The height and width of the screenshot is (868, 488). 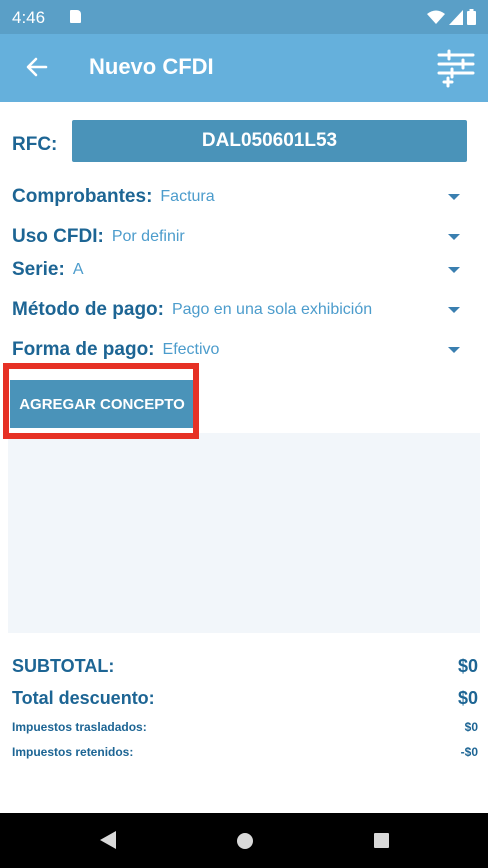 I want to click on forma-pago-label: Forma de pago:, so click(x=83, y=349).